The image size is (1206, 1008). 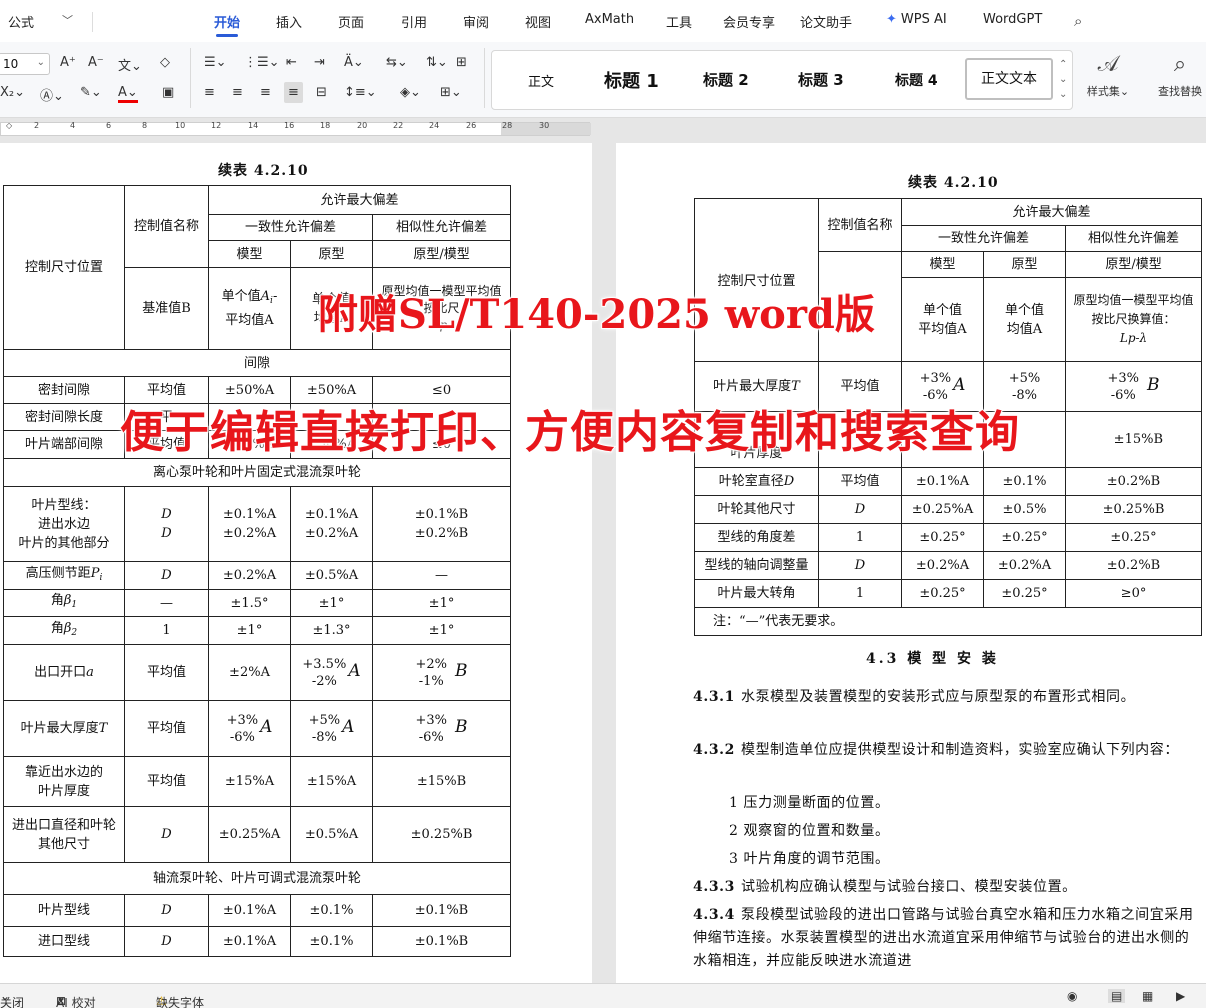 What do you see at coordinates (749, 21) in the screenshot?
I see `tab-member: 会员专享` at bounding box center [749, 21].